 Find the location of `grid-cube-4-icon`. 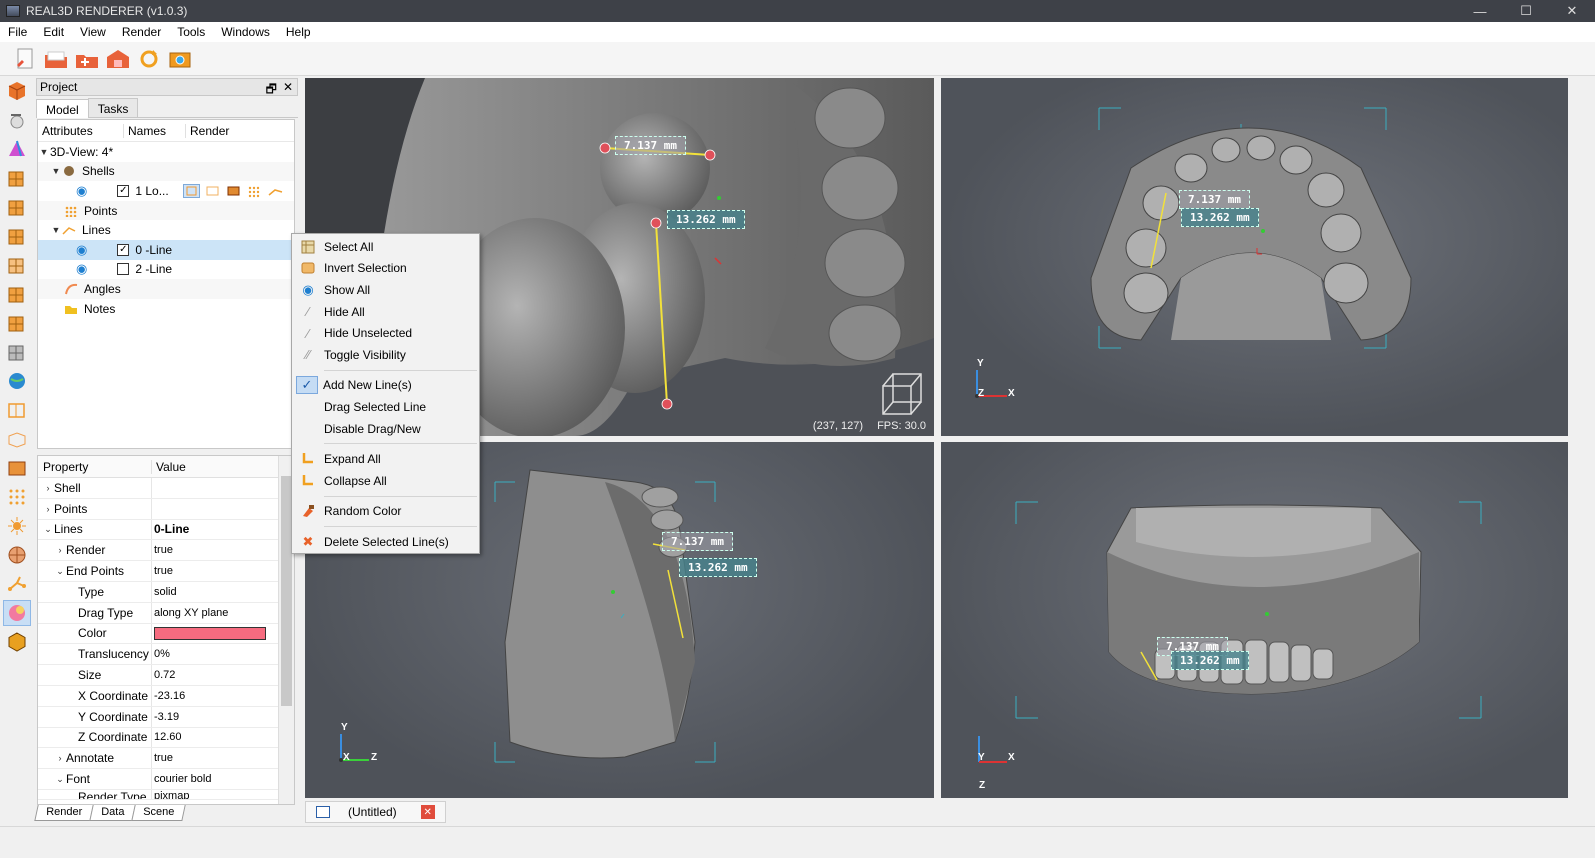

grid-cube-4-icon is located at coordinates (17, 265).